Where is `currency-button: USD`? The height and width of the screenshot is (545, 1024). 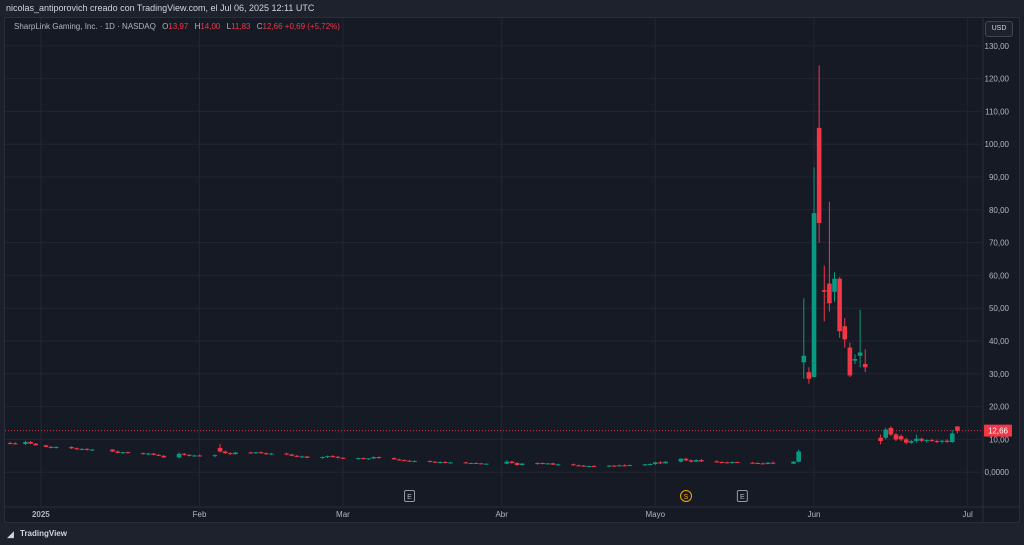
currency-button: USD is located at coordinates (999, 29).